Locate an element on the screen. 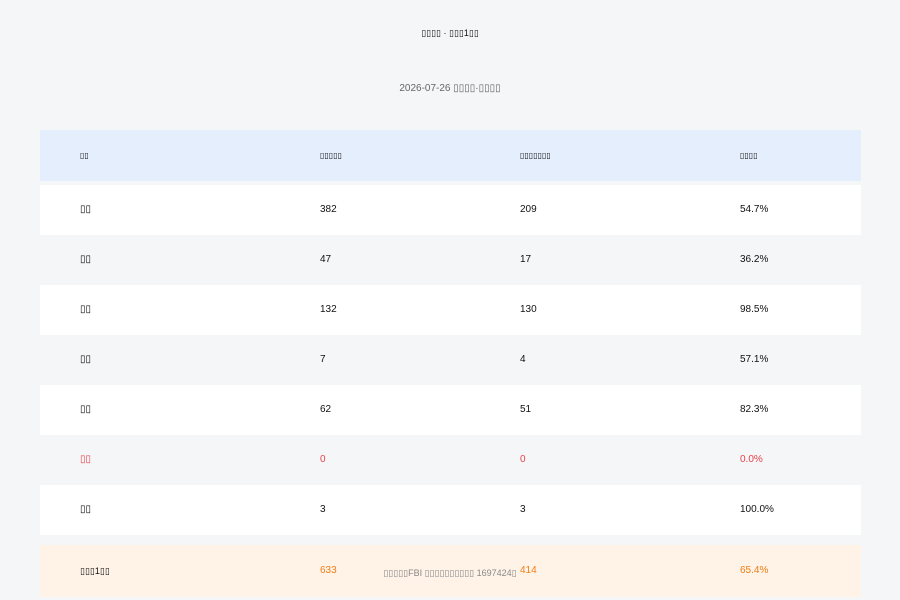  row-rate: 0.0% is located at coordinates (751, 459).